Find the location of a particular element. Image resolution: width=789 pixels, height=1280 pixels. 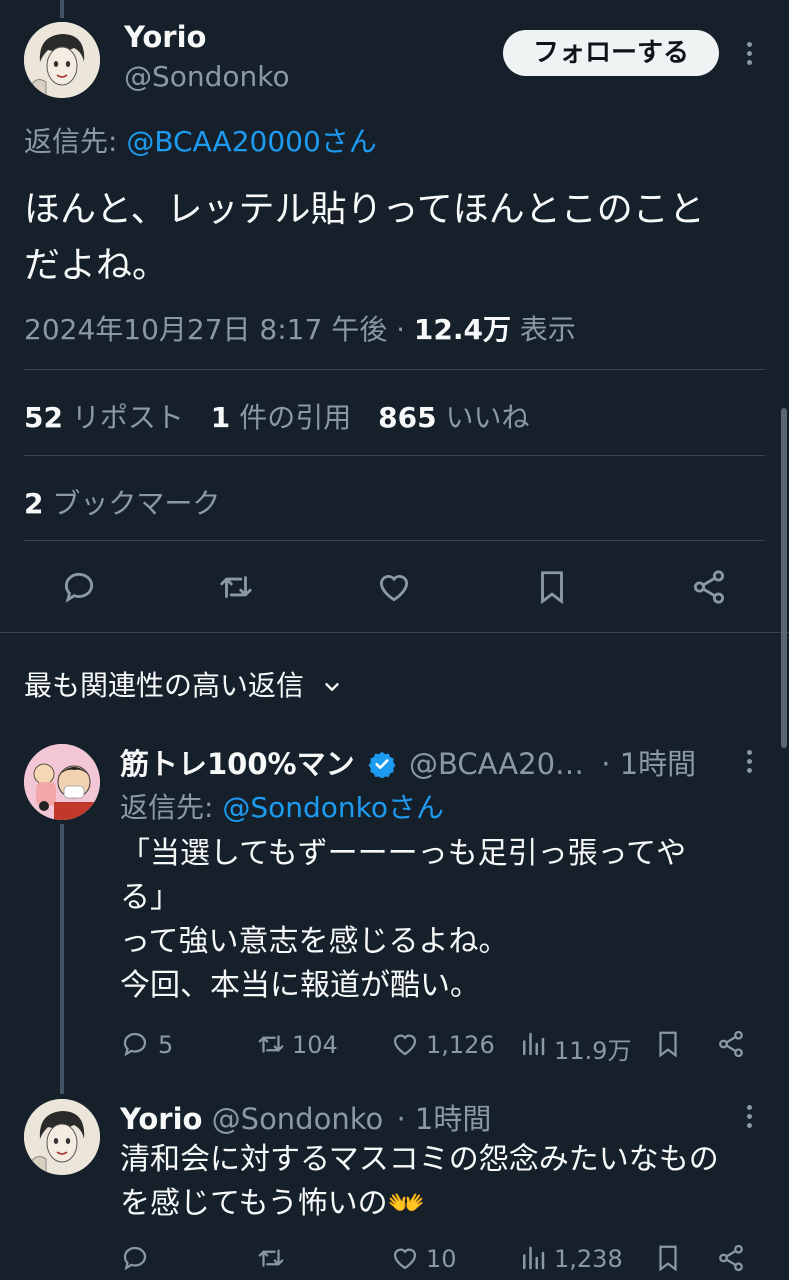

thread-line is located at coordinates (62, 959).